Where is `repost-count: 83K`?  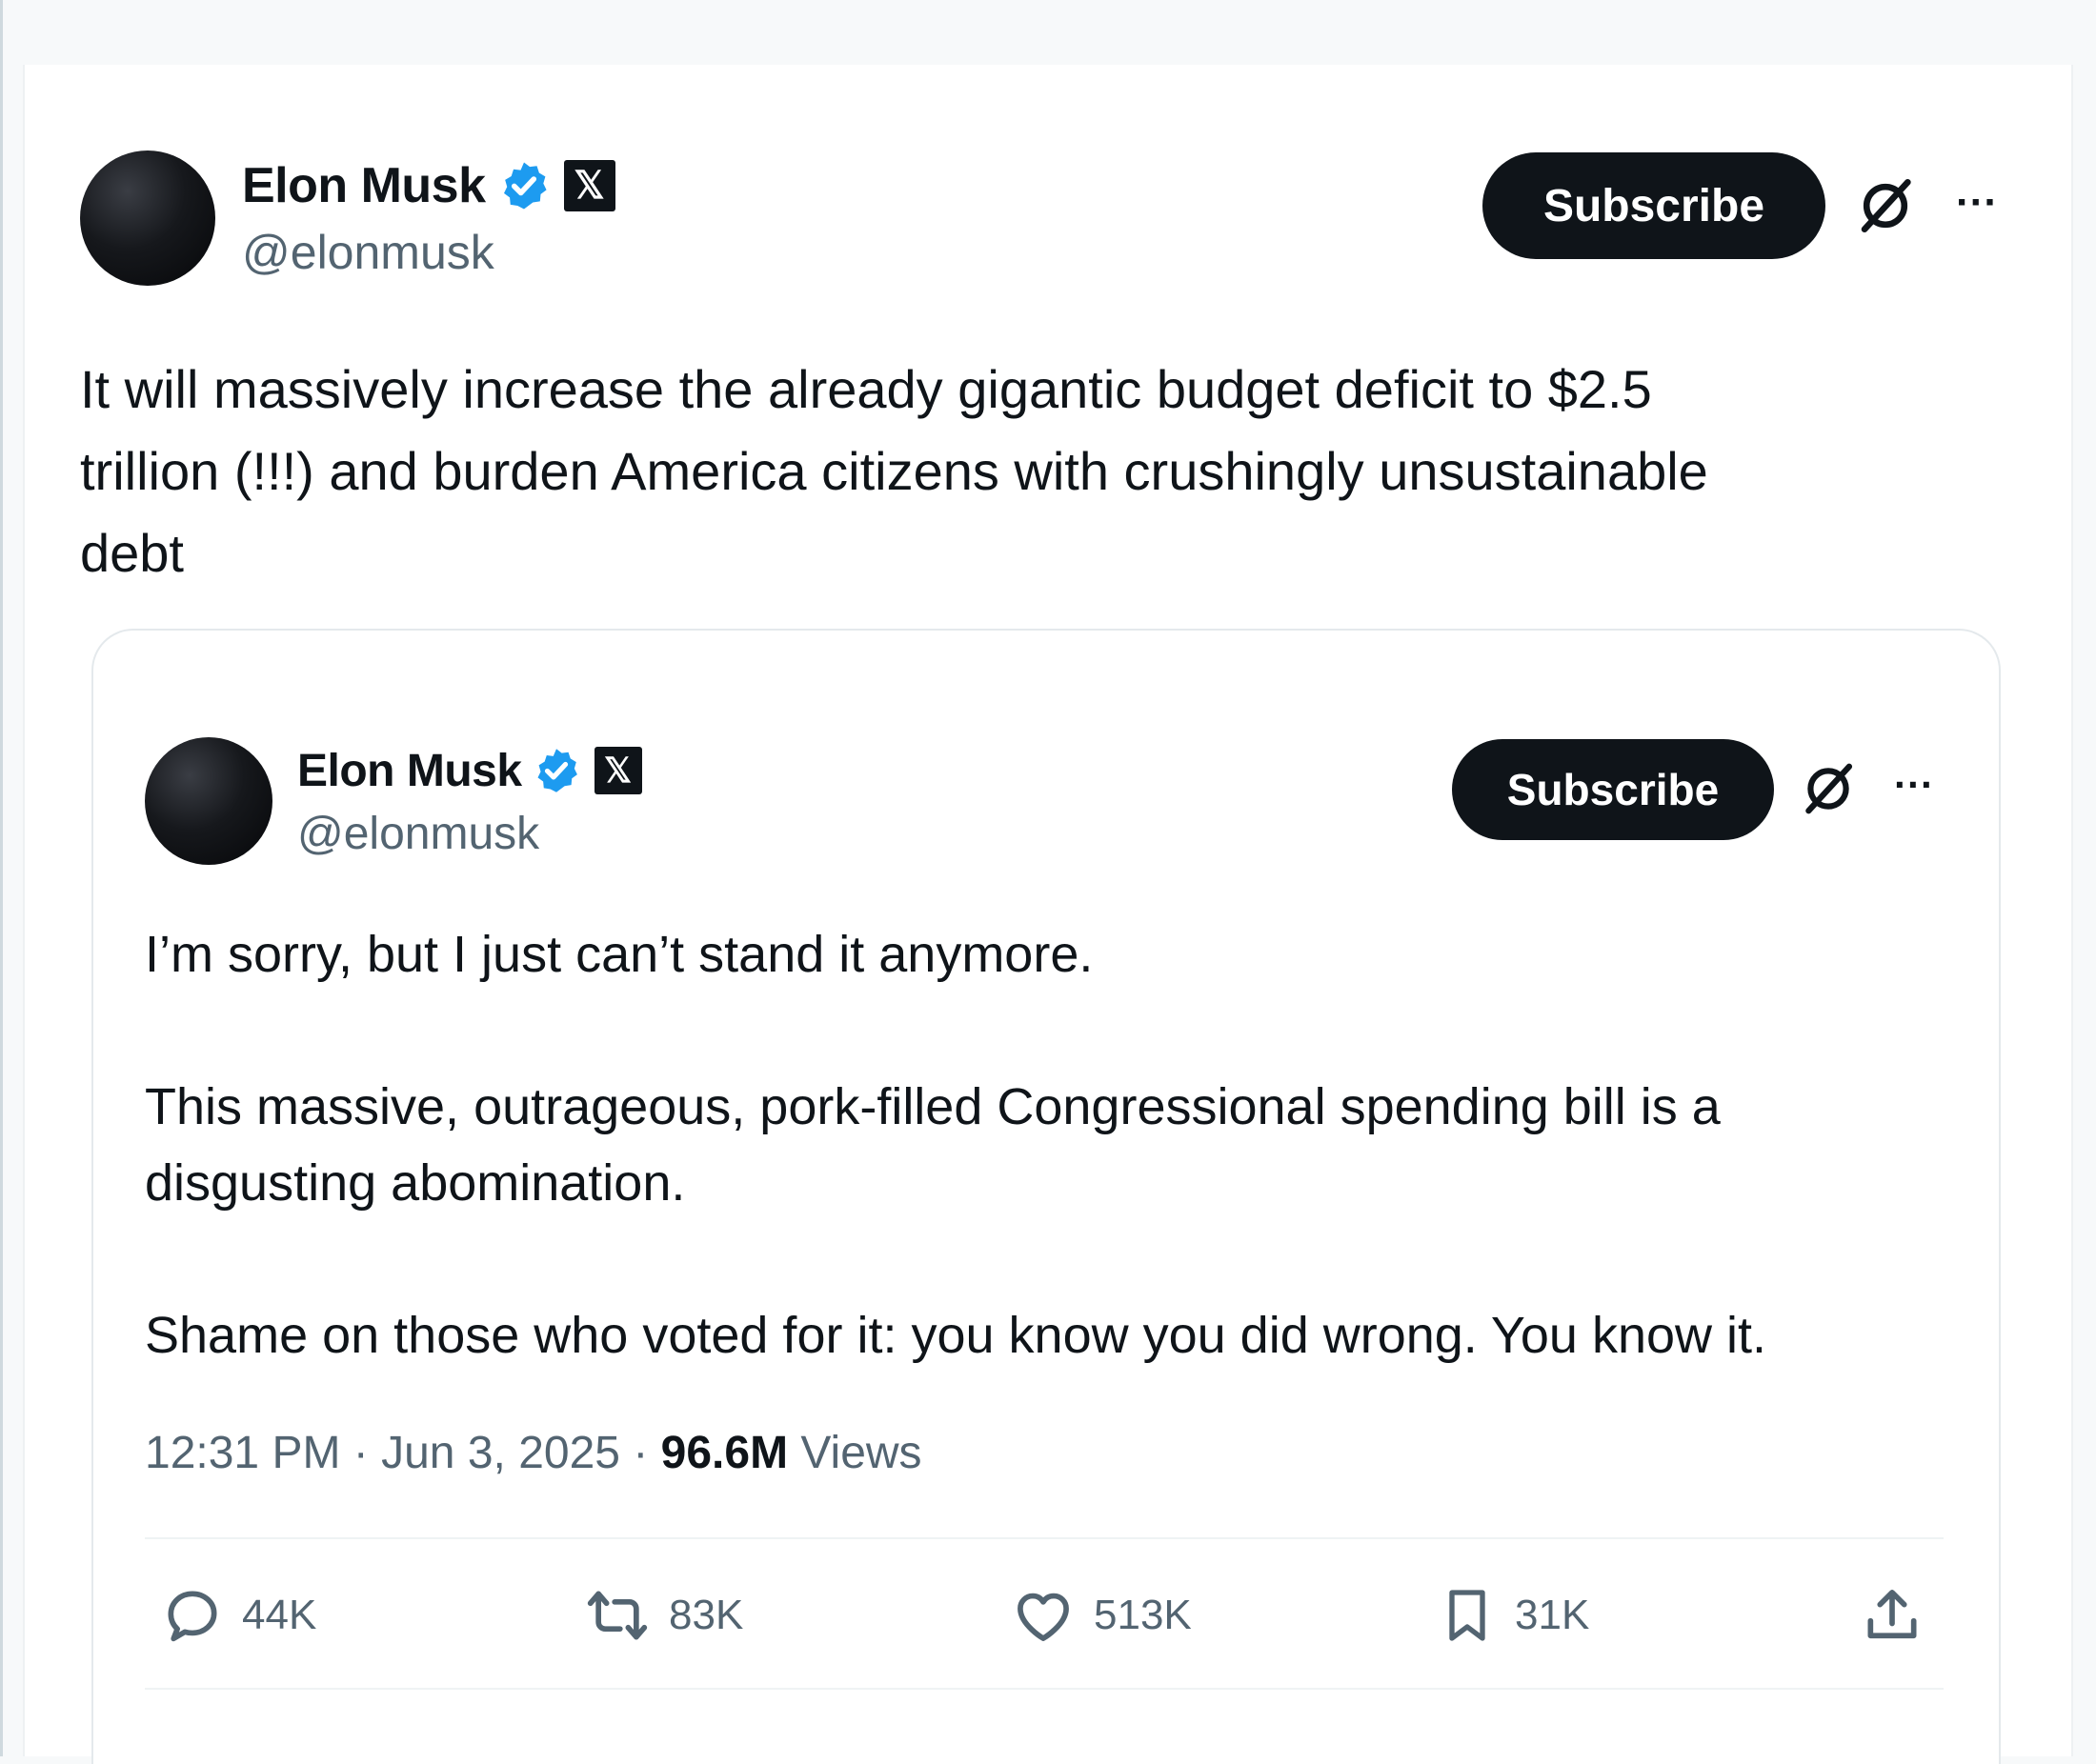
repost-count: 83K is located at coordinates (706, 1615).